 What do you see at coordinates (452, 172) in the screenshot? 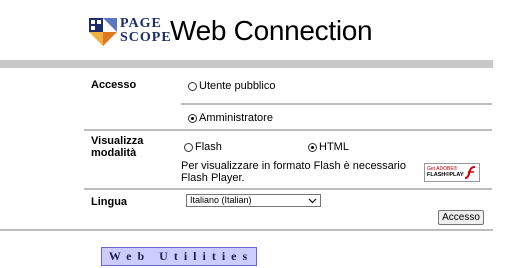
I see `get-flash-player-badge: Get ADOBE® FLASH®PLAYER` at bounding box center [452, 172].